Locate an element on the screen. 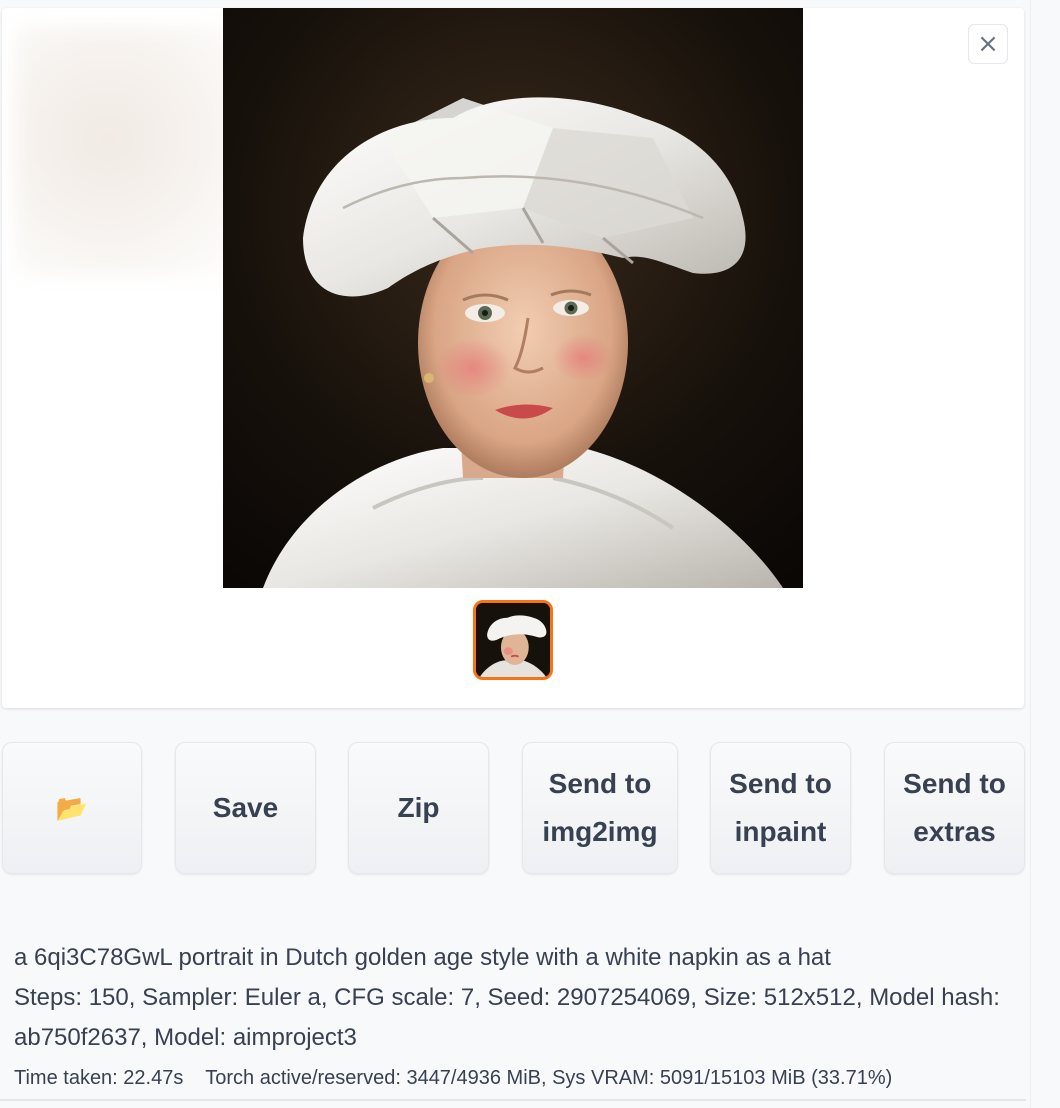 This screenshot has width=1060, height=1108. send-to-extras-button: Send to extras is located at coordinates (954, 808).